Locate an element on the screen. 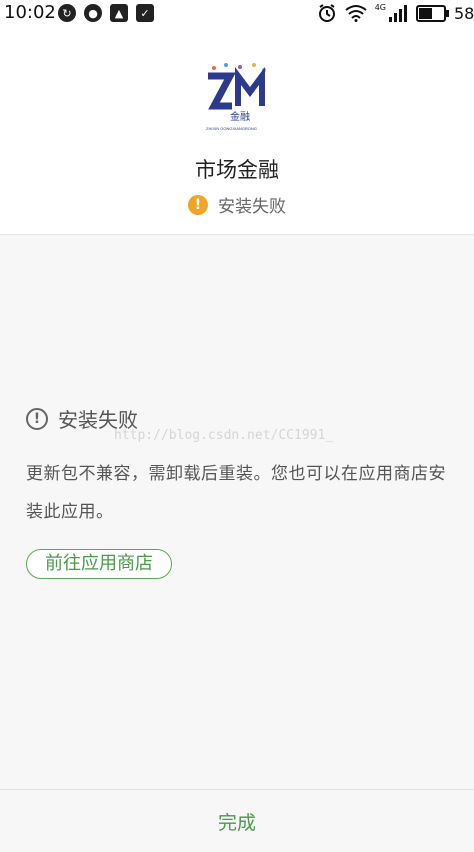  network-label: 4G is located at coordinates (380, 7).